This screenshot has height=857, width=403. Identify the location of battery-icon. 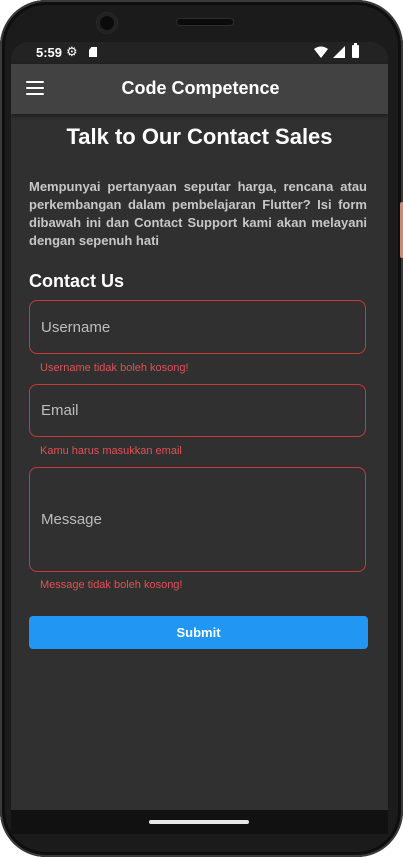
(355, 50).